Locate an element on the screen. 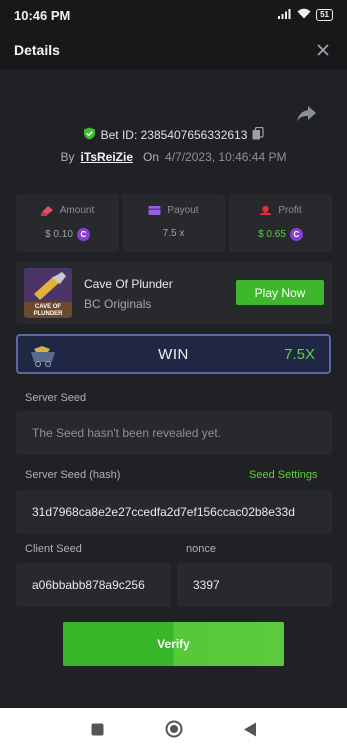 The width and height of the screenshot is (347, 750). nonce-label: nonce is located at coordinates (201, 549).